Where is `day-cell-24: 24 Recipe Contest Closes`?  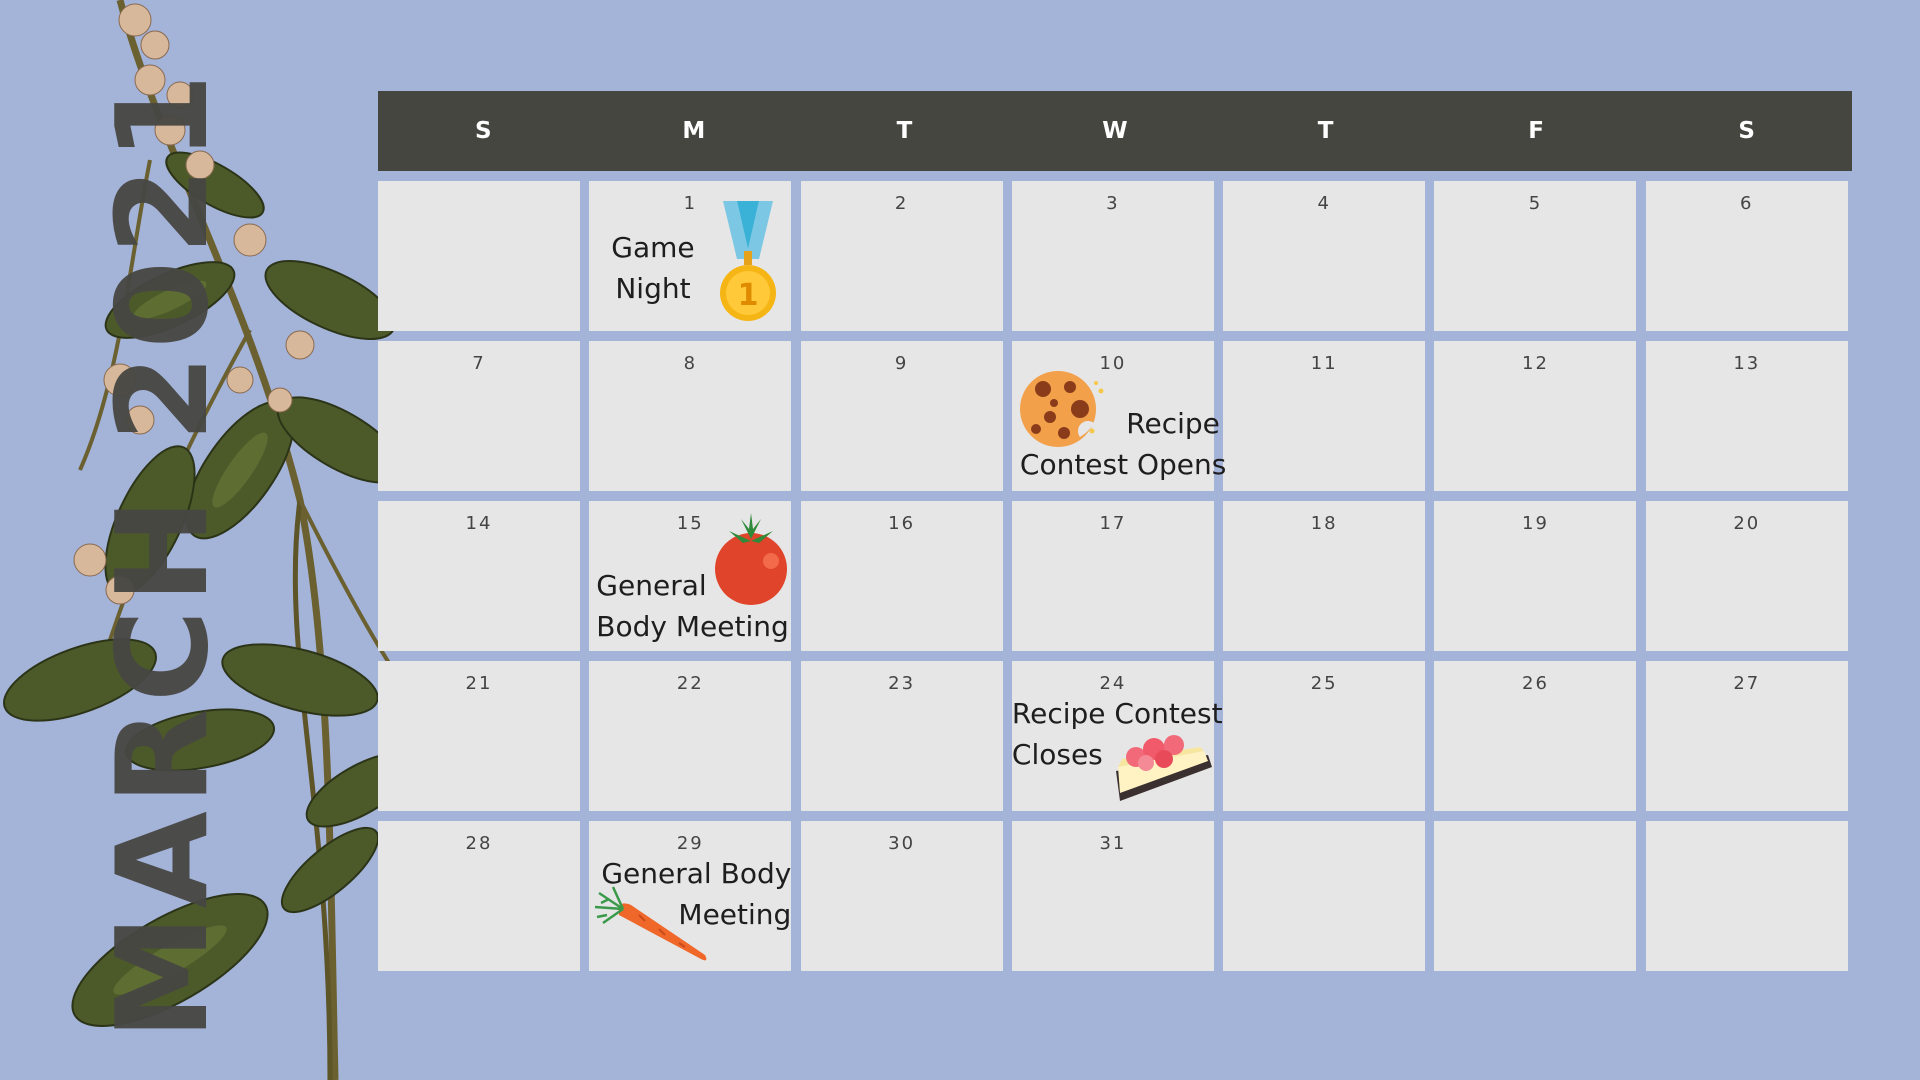 day-cell-24: 24 Recipe Contest Closes is located at coordinates (1117, 736).